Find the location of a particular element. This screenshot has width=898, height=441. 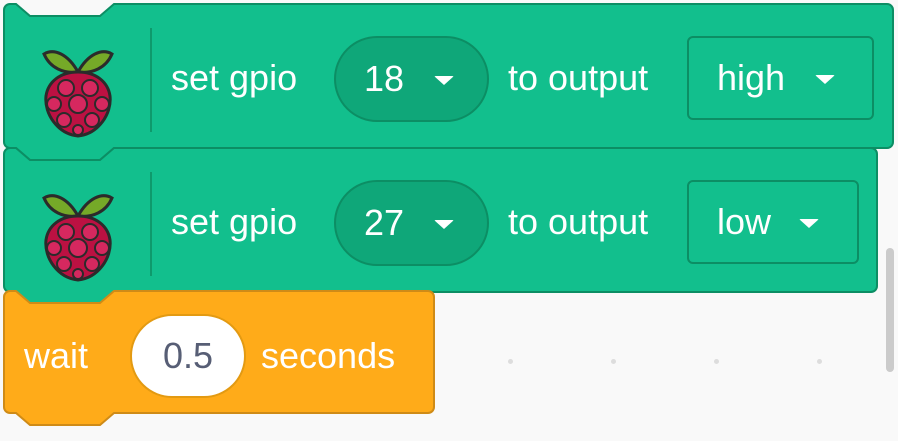

vertical-scrollbar is located at coordinates (890, 310).